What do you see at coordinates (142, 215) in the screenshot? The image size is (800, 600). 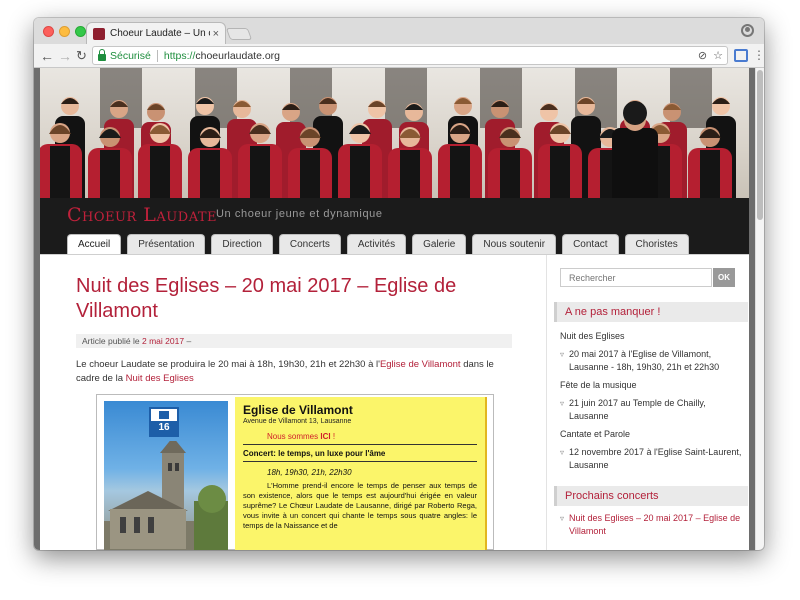 I see `site-title: Choeur Laudate` at bounding box center [142, 215].